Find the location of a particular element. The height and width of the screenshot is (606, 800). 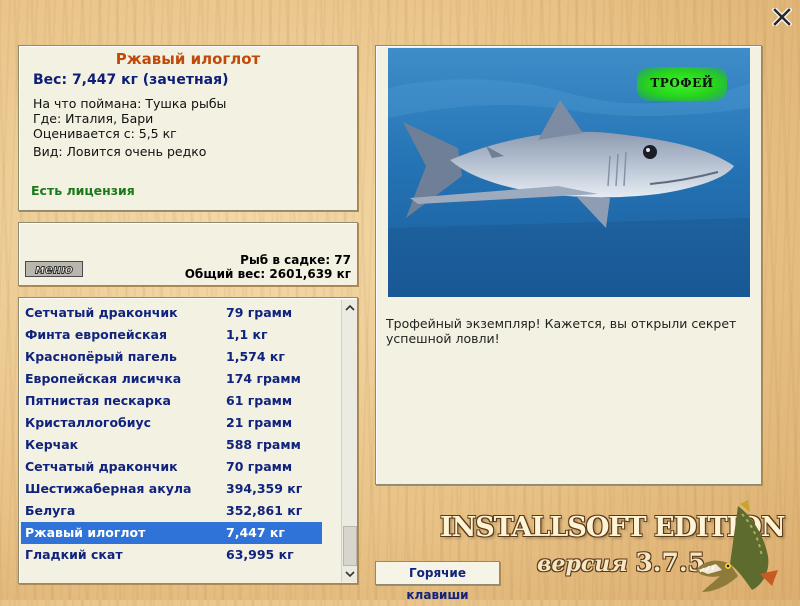

license-status: Есть лицензия is located at coordinates (83, 190).